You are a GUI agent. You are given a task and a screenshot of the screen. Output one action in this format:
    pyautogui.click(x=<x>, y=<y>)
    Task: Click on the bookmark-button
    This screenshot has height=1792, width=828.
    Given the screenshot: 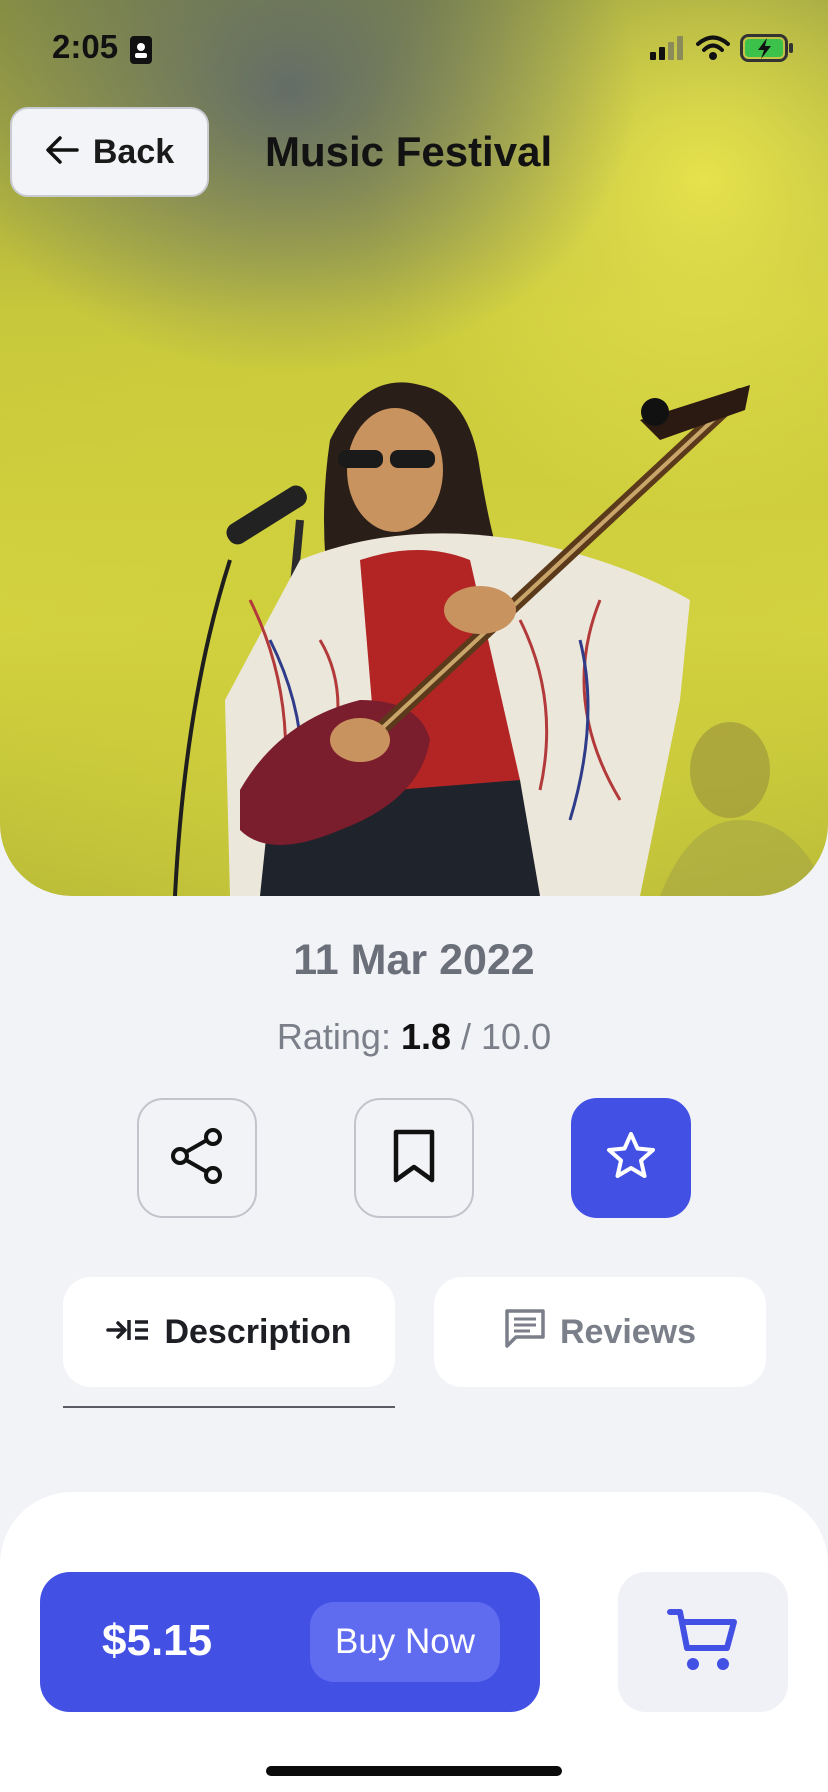 What is the action you would take?
    pyautogui.click(x=414, y=1158)
    